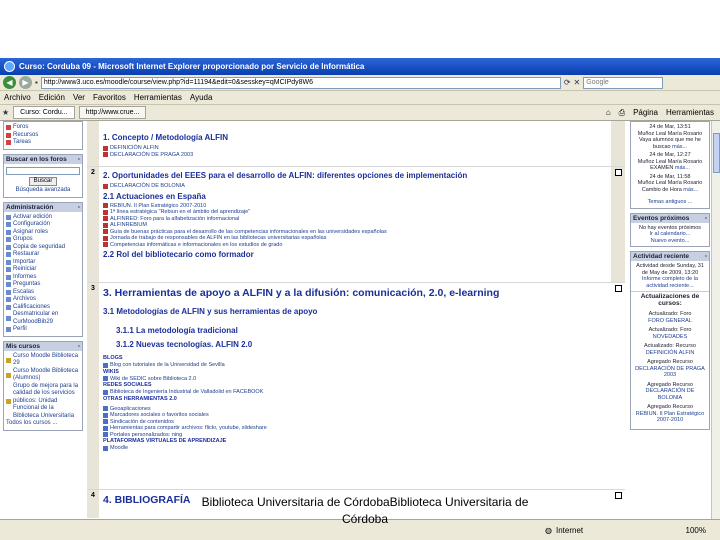 This screenshot has height=540, width=720. Describe the element at coordinates (690, 112) in the screenshot. I see `tools-menu: Herramientas` at that location.